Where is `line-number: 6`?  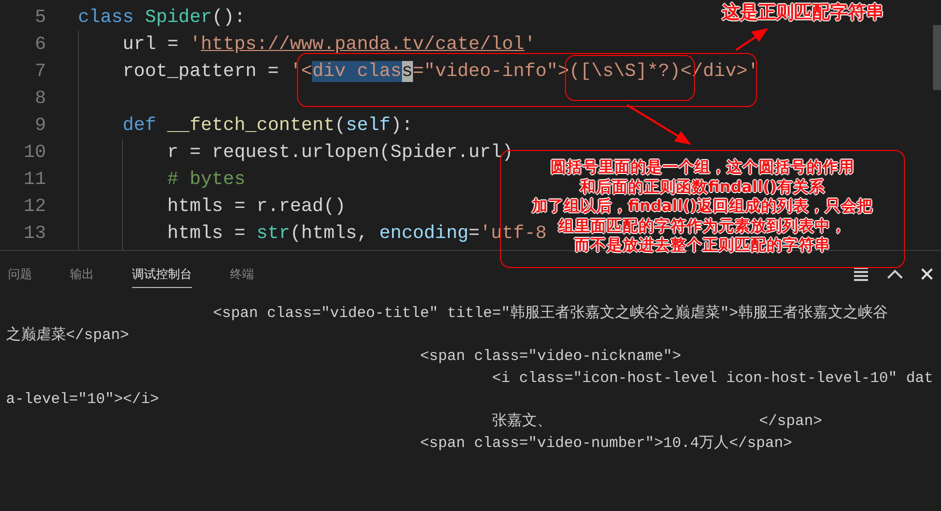
line-number: 6 is located at coordinates (40, 44).